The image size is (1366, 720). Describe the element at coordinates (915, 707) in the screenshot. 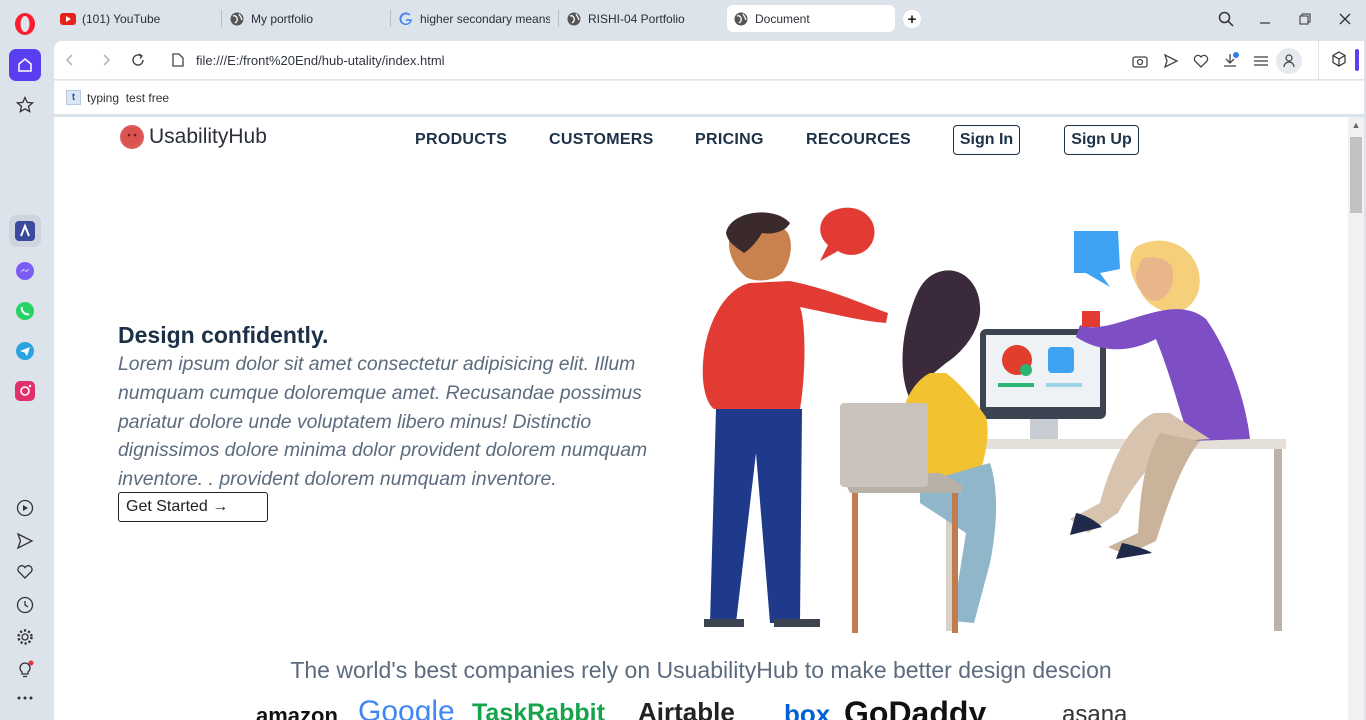

I see `godaddy-logo: GoDaddy` at that location.